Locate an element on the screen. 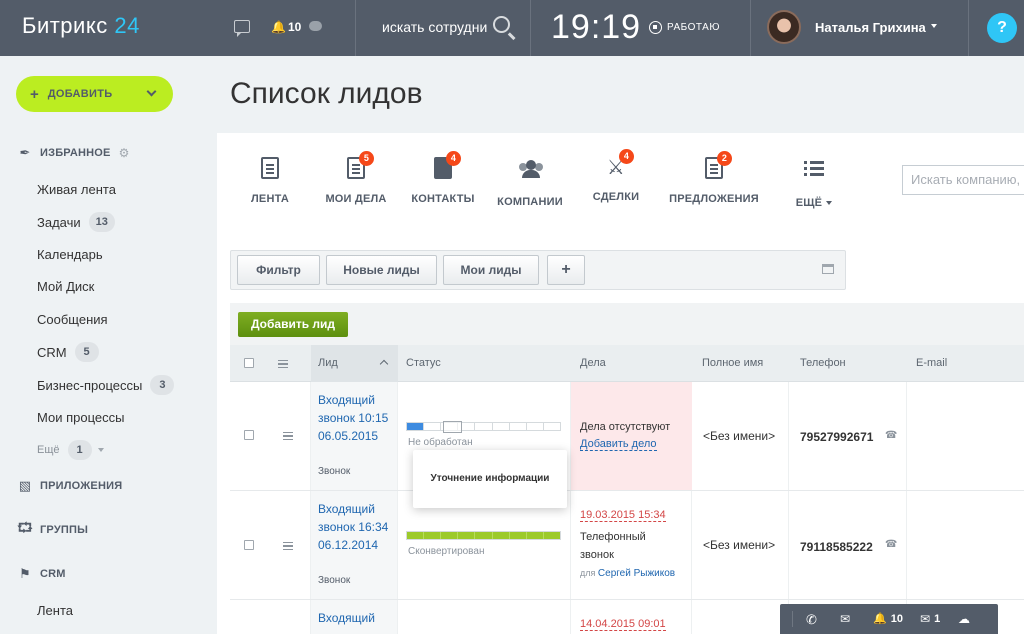  favorites-header: ✒ ИЗБРАННОЕ ⚙ is located at coordinates (74, 152).